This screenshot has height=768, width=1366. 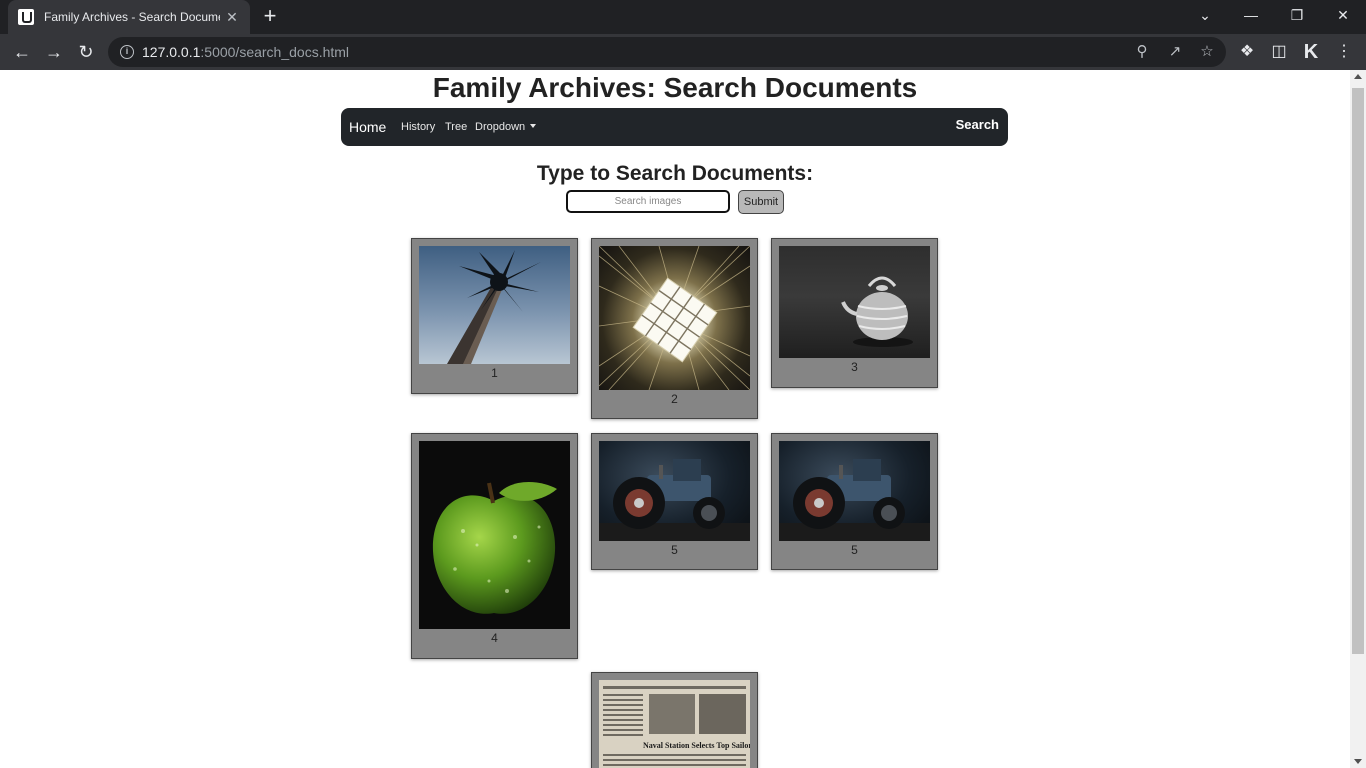 What do you see at coordinates (26, 17) in the screenshot?
I see `site-favicon-icon` at bounding box center [26, 17].